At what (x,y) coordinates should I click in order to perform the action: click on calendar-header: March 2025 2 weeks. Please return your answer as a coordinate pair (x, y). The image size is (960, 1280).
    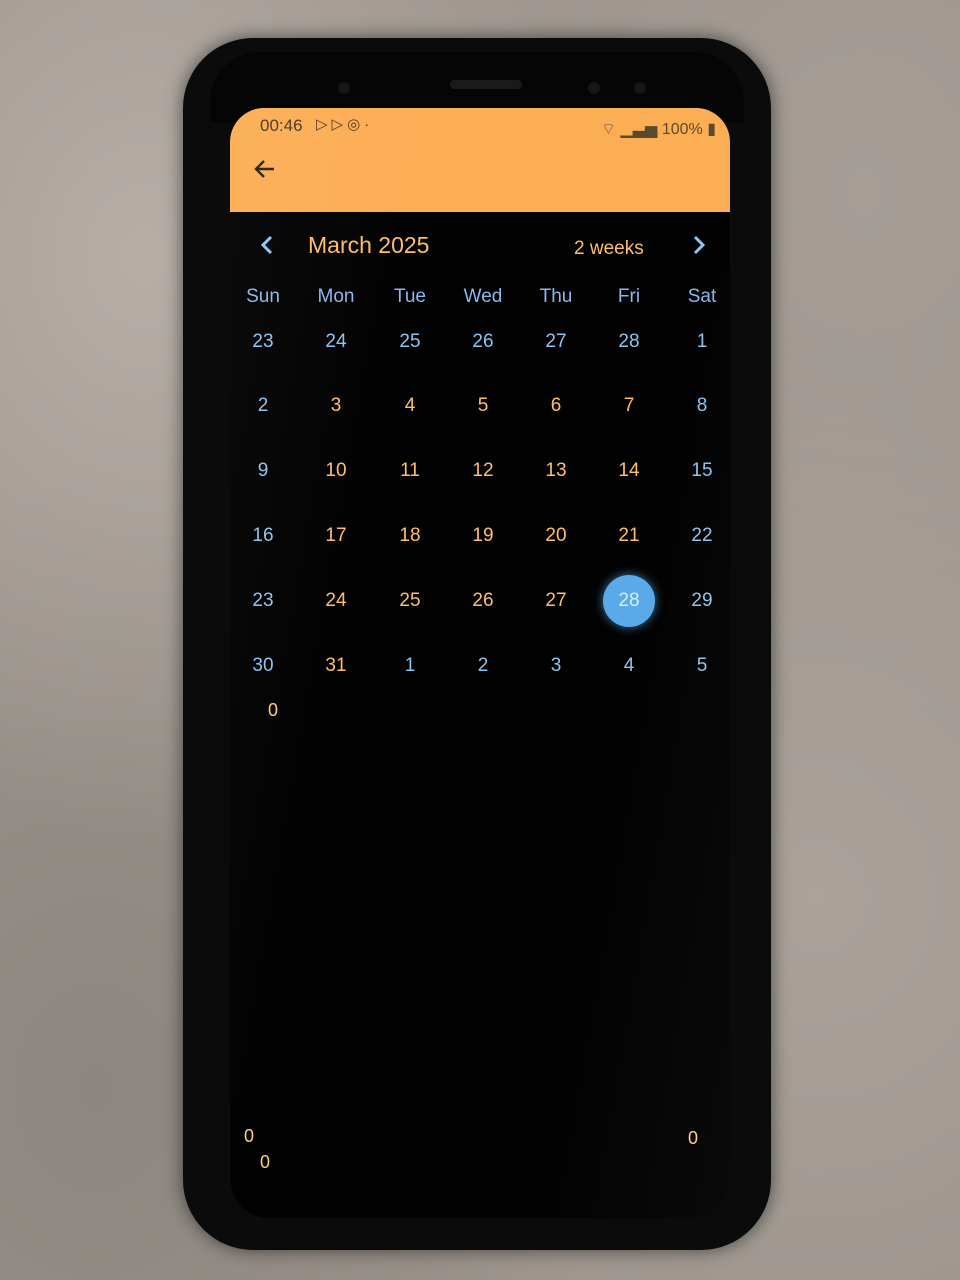
    Looking at the image, I should click on (480, 248).